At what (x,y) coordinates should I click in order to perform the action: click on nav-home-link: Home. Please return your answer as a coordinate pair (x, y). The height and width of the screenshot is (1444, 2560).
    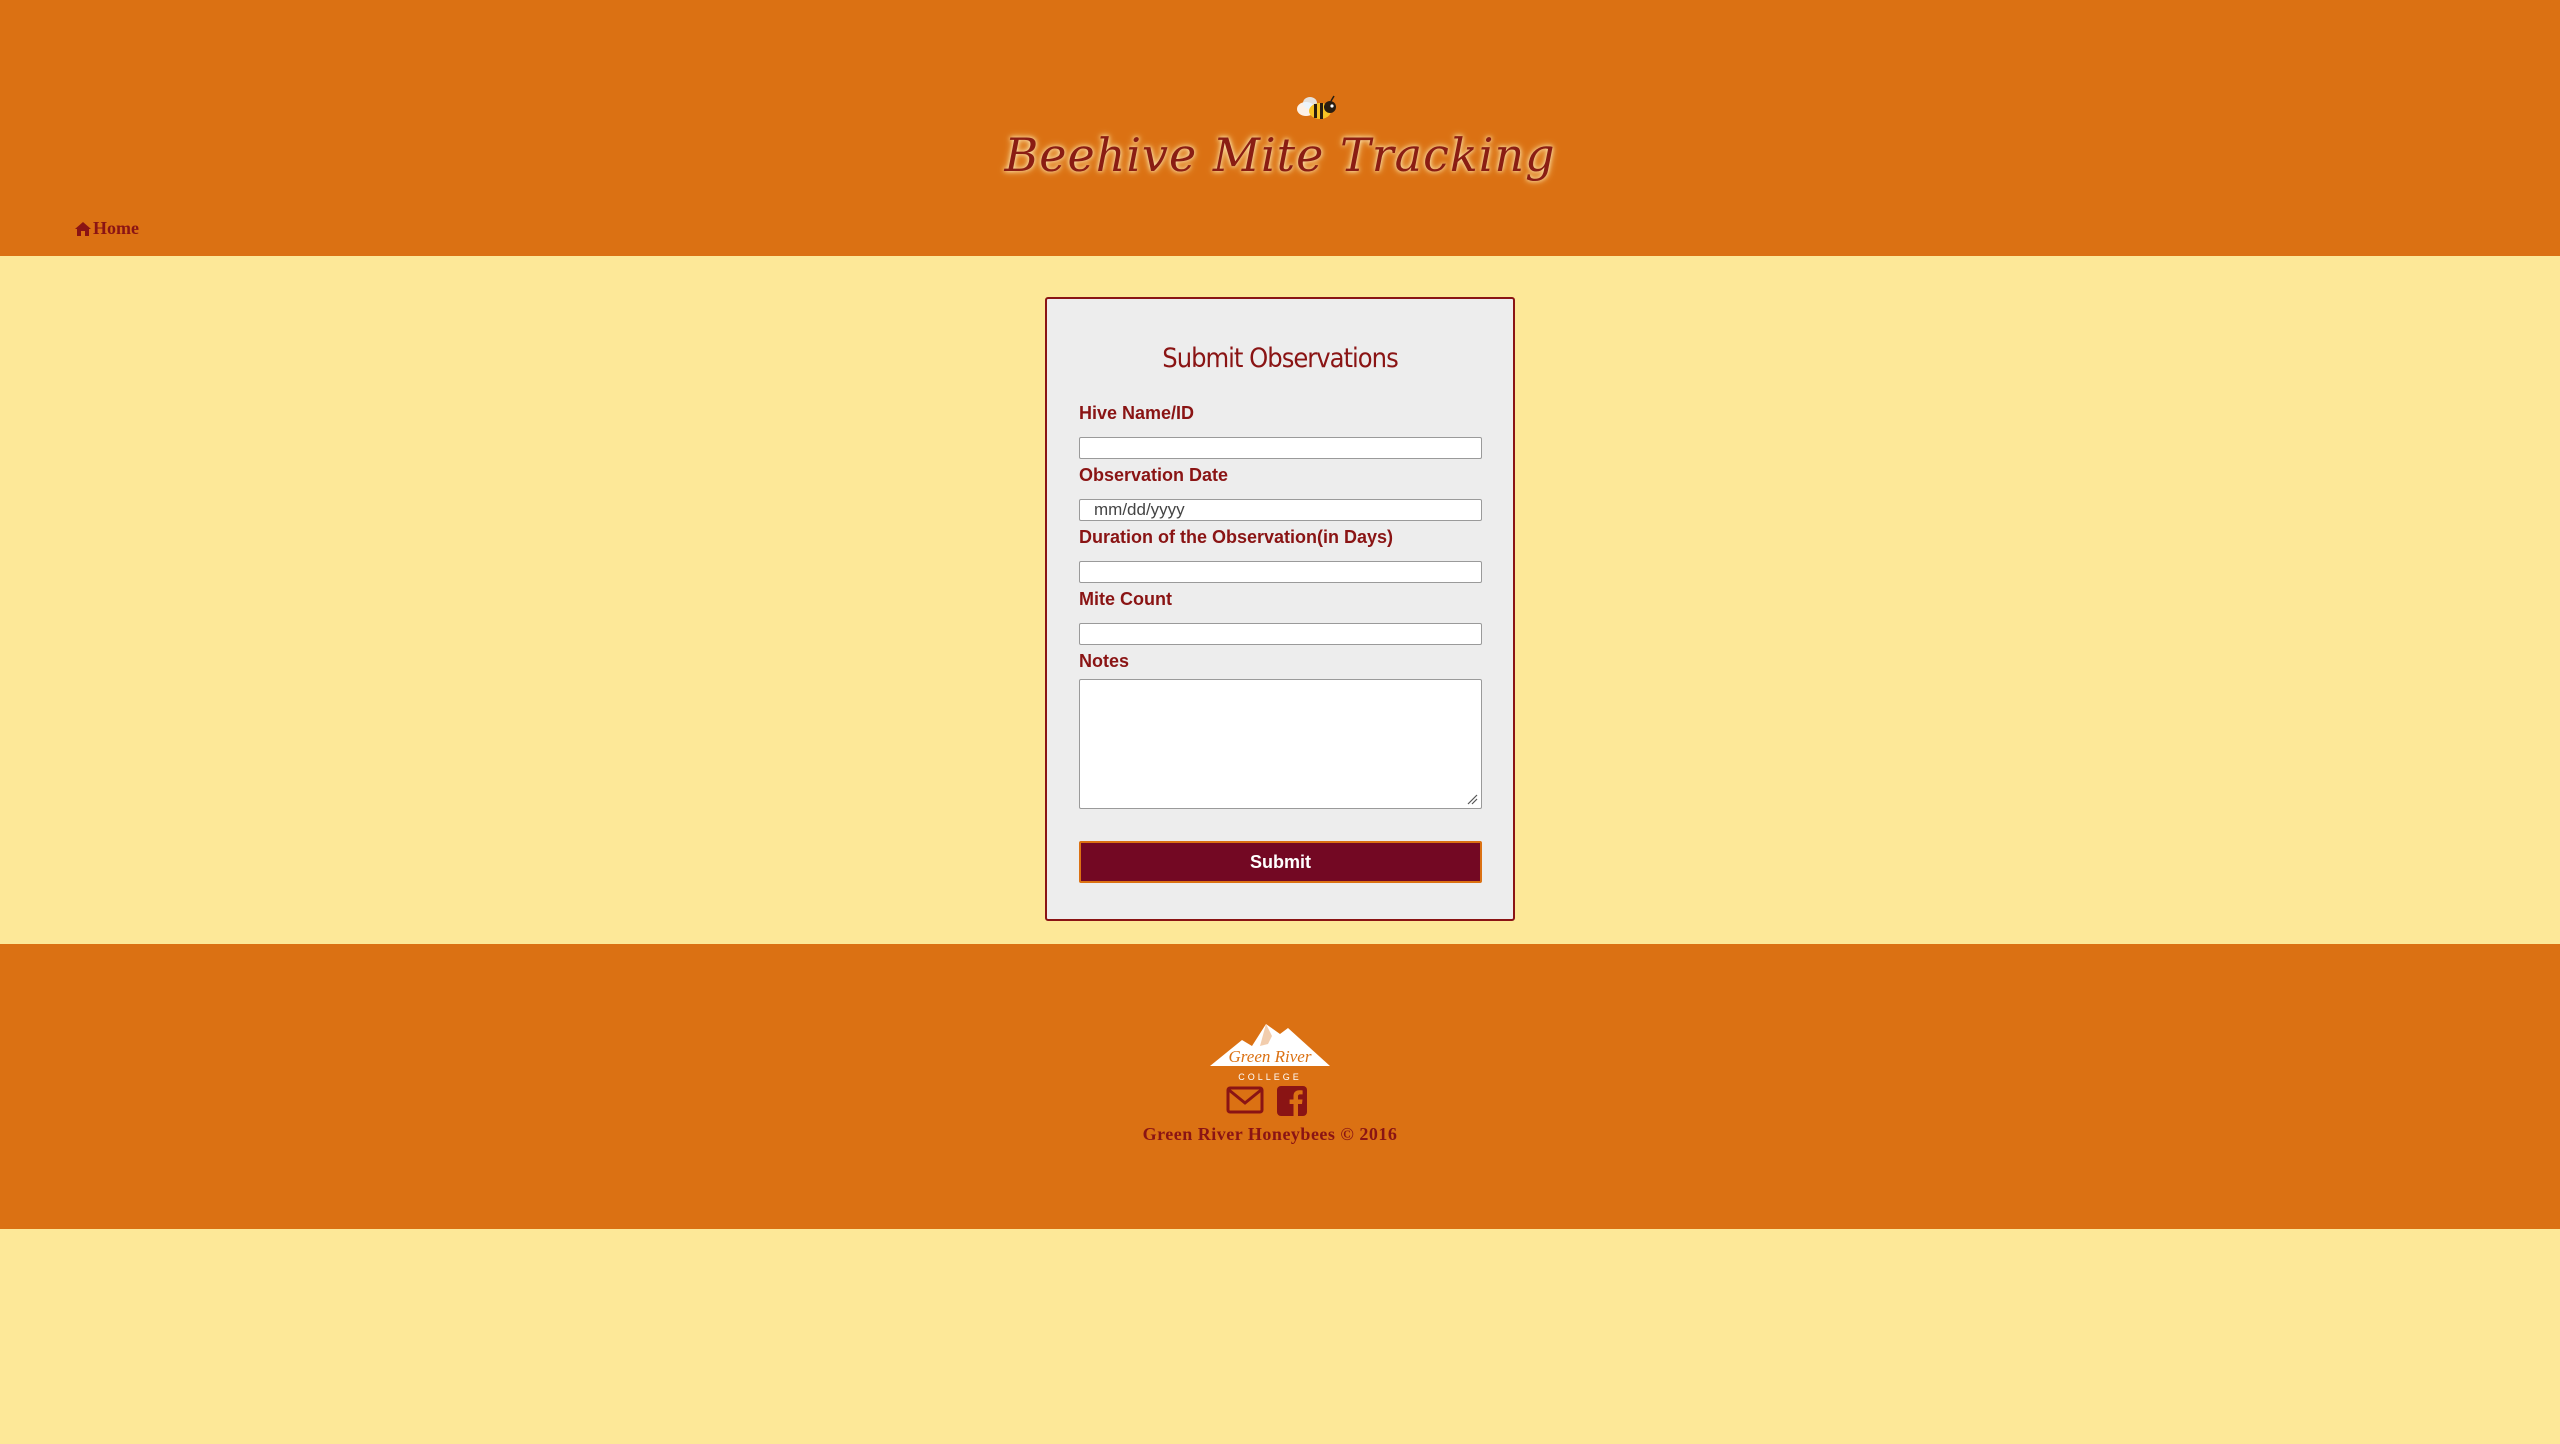
    Looking at the image, I should click on (107, 228).